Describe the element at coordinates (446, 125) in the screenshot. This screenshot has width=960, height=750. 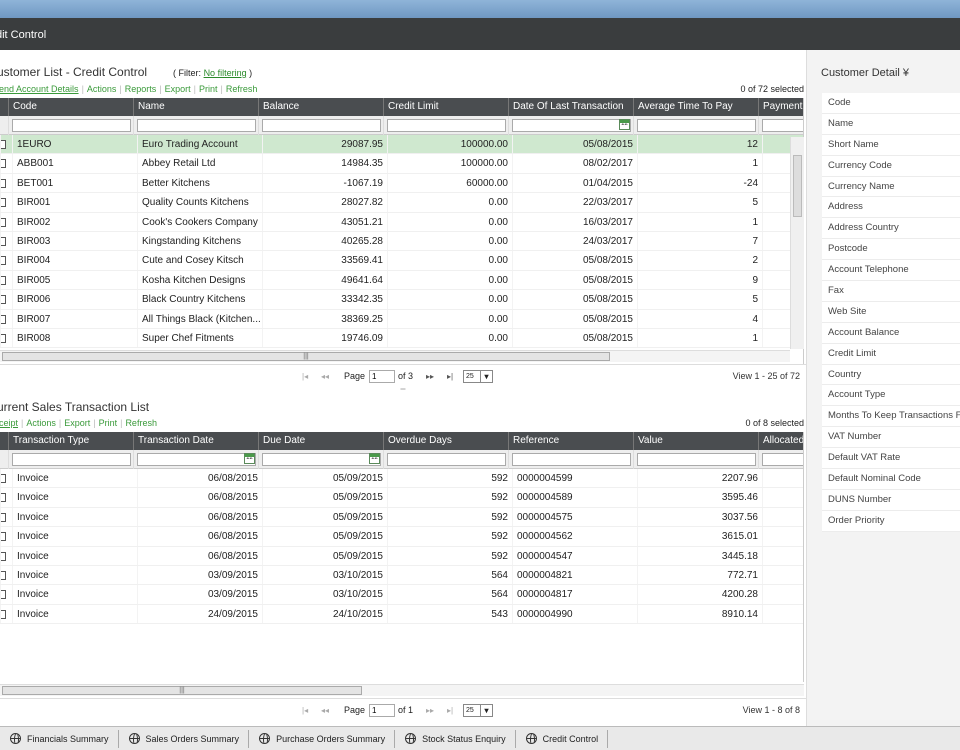
I see `filter-credit-limit-input` at that location.